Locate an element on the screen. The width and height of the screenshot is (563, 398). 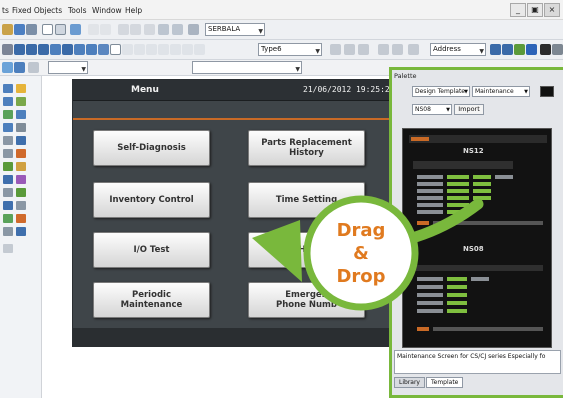
drag-arrow-overlay is located at coordinates (368, 253).